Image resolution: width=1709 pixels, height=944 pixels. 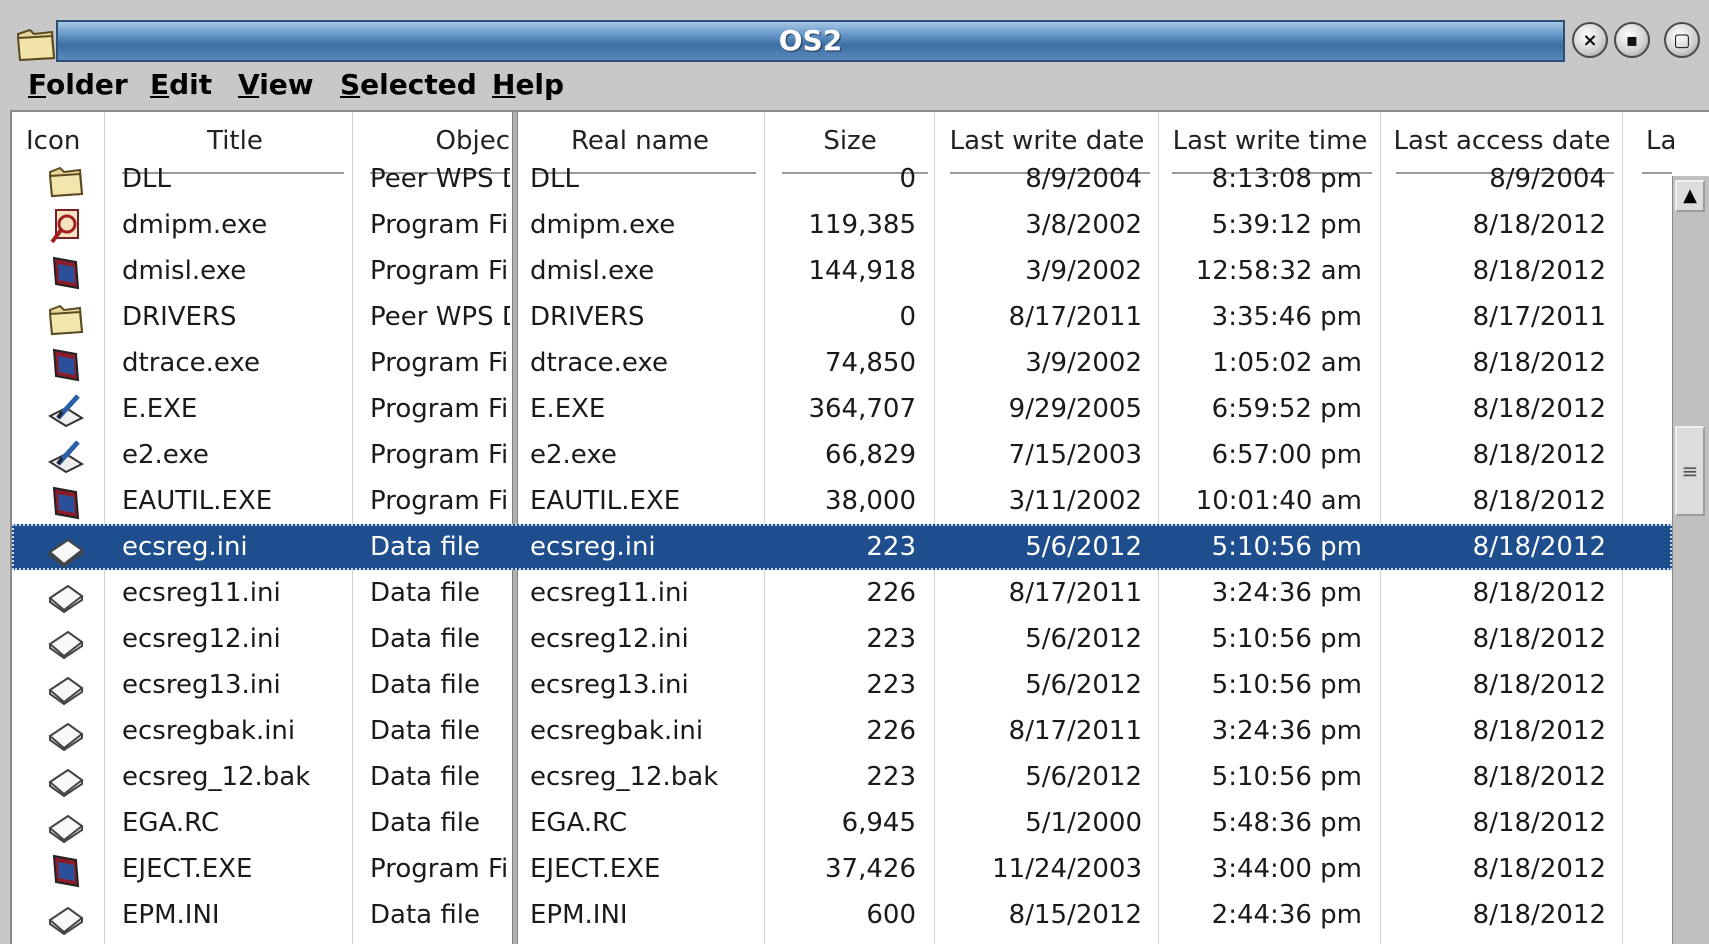 I want to click on cell-last-write-time: 3:44:00 pm, so click(x=1286, y=869).